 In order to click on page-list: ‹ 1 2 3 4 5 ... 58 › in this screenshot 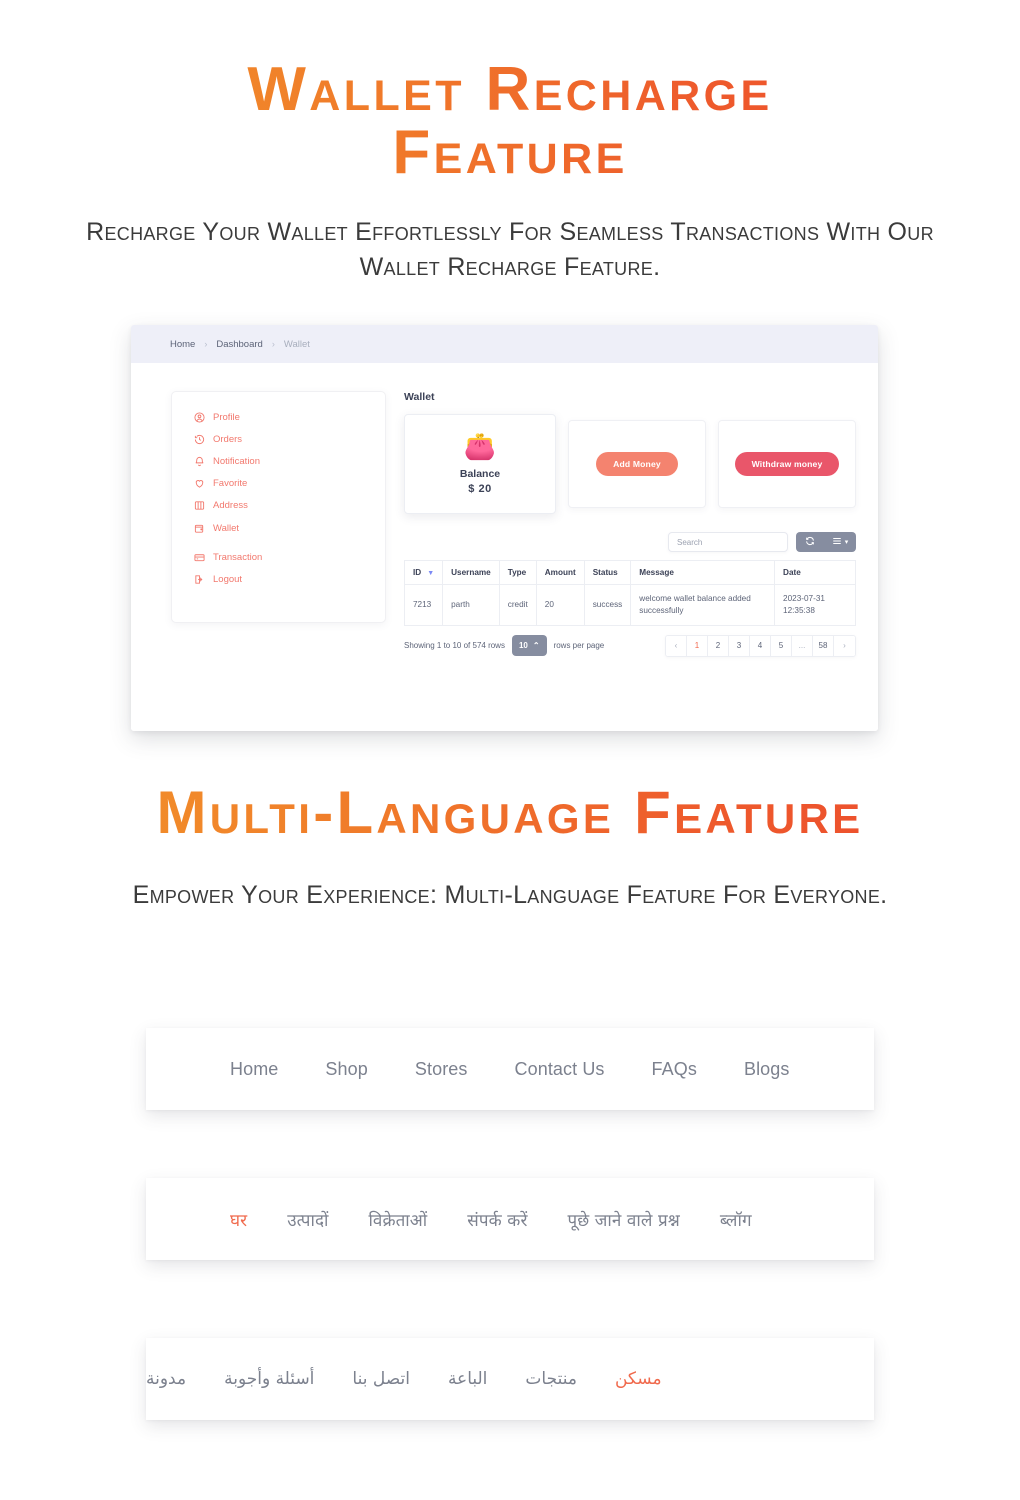, I will do `click(760, 645)`.